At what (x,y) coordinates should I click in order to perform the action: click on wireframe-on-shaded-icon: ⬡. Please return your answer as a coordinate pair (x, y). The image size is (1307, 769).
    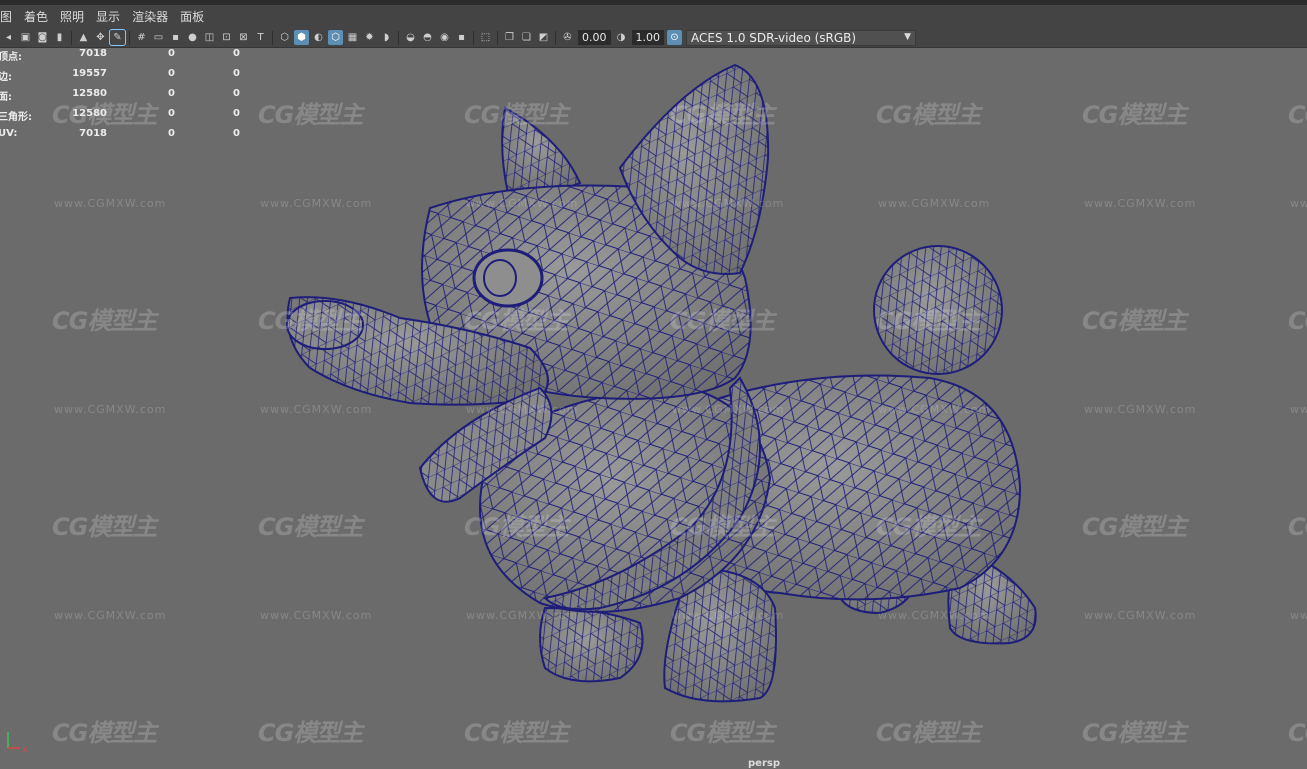
    Looking at the image, I should click on (335, 37).